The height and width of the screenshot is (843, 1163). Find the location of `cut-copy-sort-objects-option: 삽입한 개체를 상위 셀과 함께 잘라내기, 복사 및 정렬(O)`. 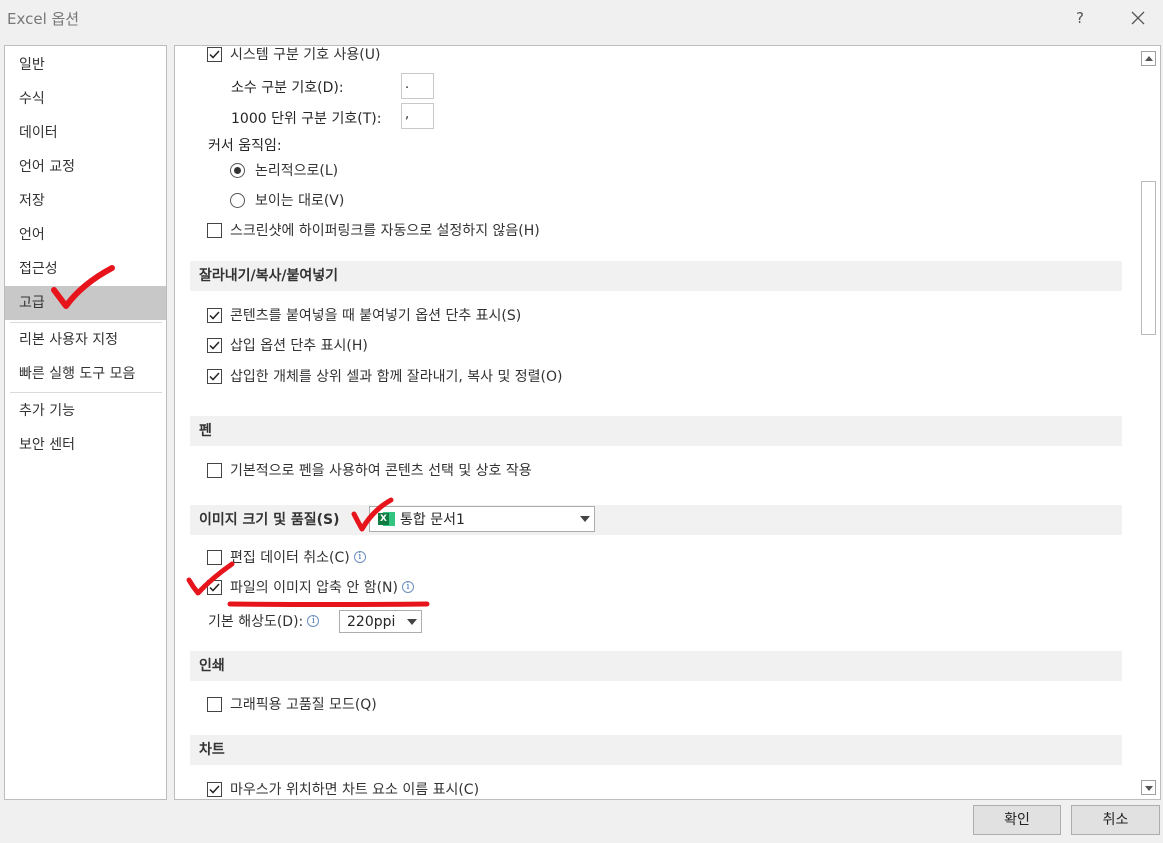

cut-copy-sort-objects-option: 삽입한 개체를 상위 셀과 함께 잘라내기, 복사 및 정렬(O) is located at coordinates (384, 376).